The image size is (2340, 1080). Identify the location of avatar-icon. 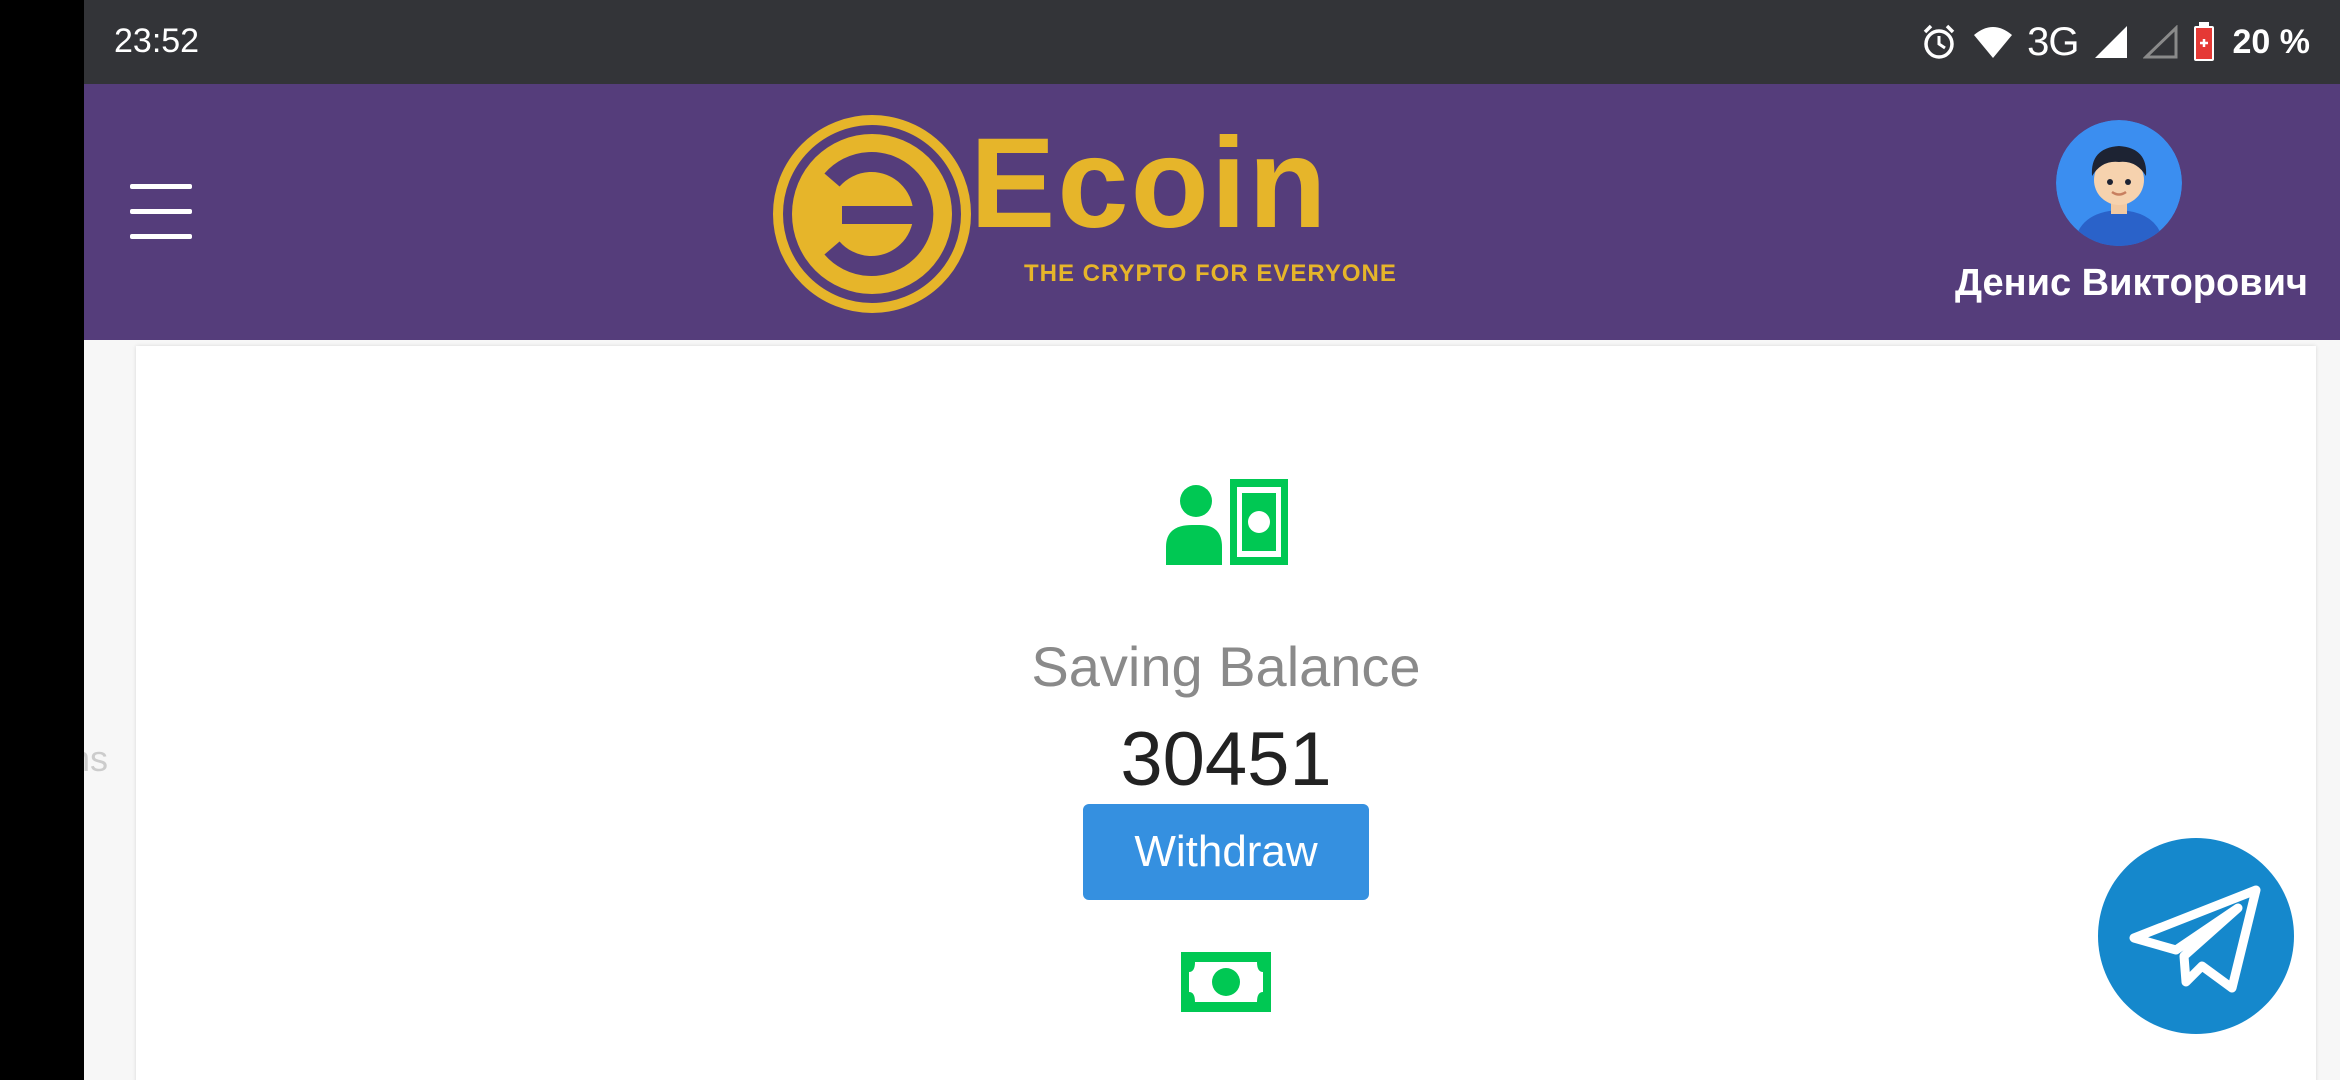
(2119, 183).